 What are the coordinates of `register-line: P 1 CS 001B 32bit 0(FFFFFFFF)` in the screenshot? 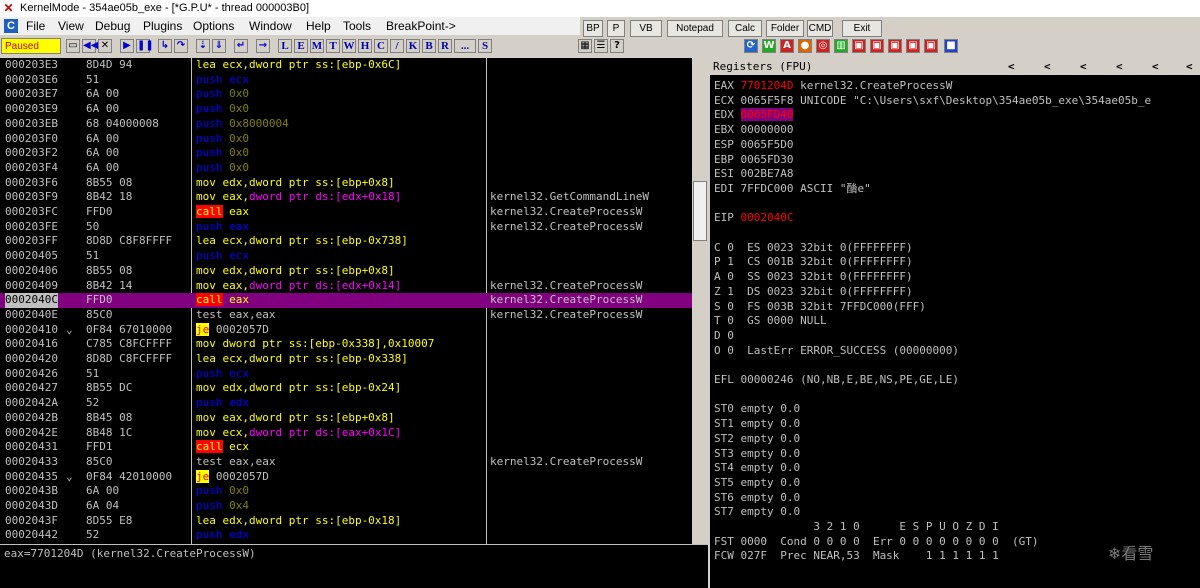 It's located at (813, 262).